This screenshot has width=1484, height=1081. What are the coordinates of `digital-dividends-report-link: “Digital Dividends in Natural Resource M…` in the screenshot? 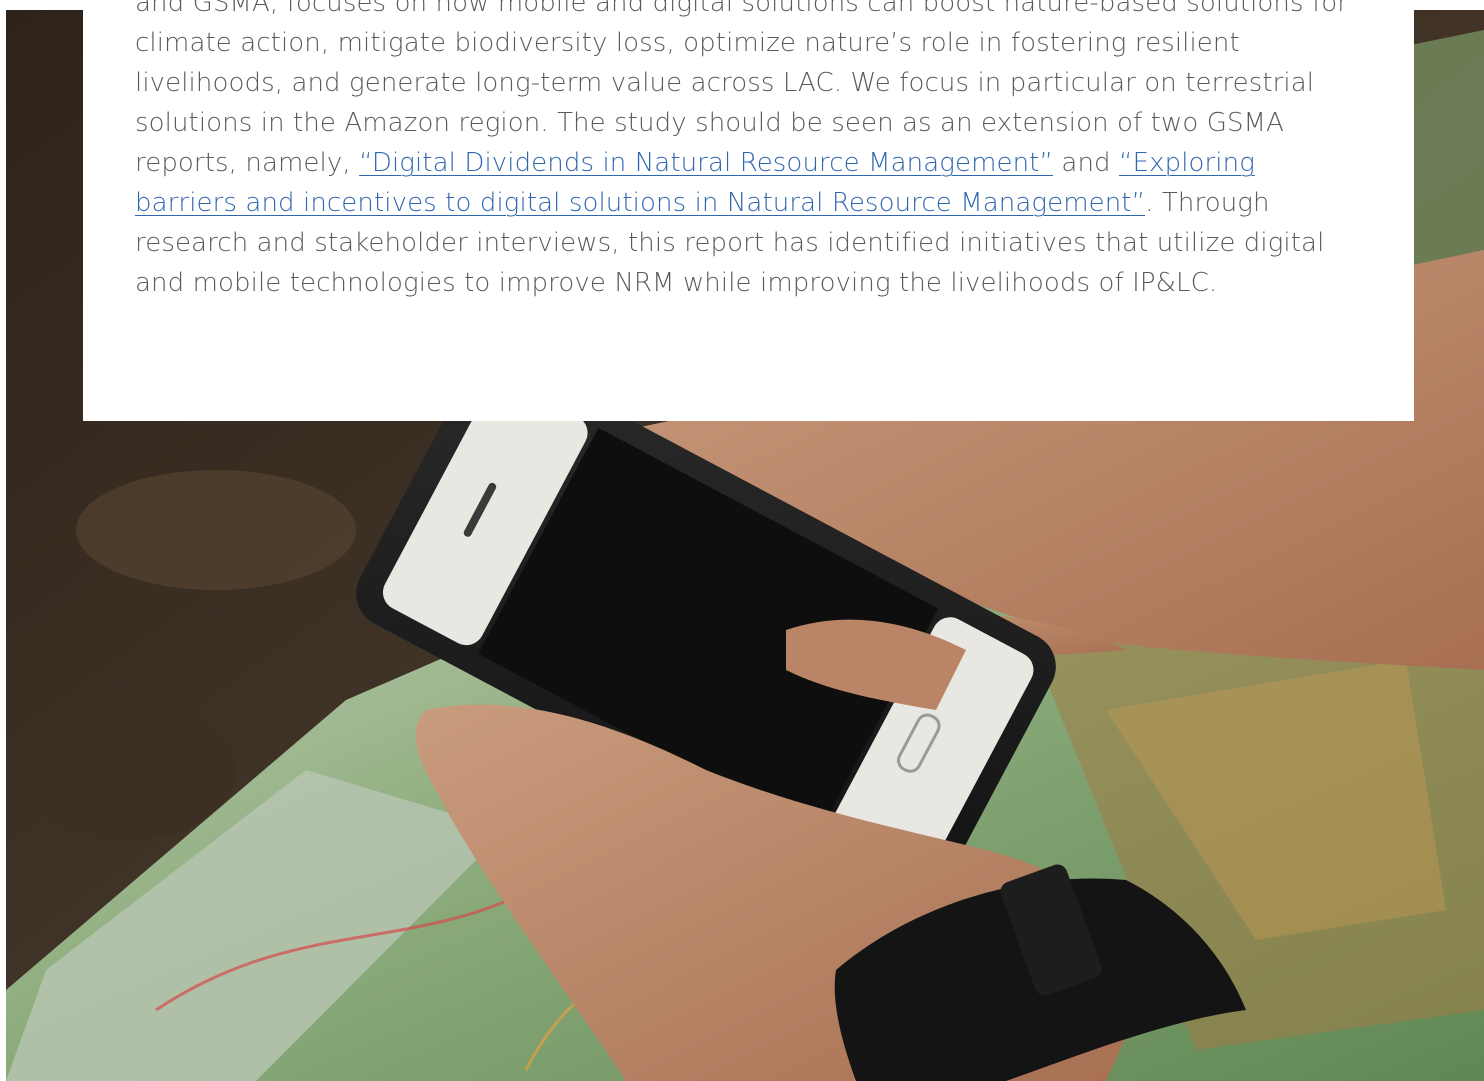 It's located at (706, 163).